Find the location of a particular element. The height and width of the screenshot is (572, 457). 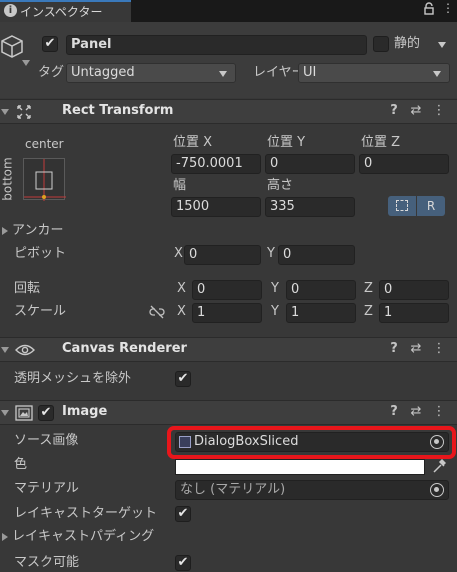

anchors-label: アンカー is located at coordinates (37, 231).